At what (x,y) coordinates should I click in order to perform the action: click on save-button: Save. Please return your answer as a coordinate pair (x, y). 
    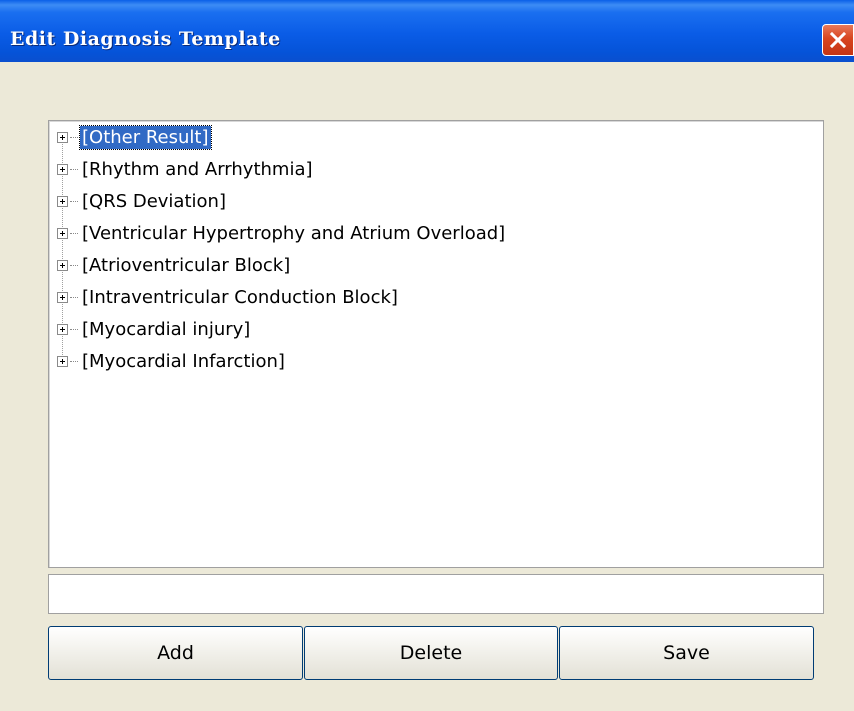
    Looking at the image, I should click on (686, 653).